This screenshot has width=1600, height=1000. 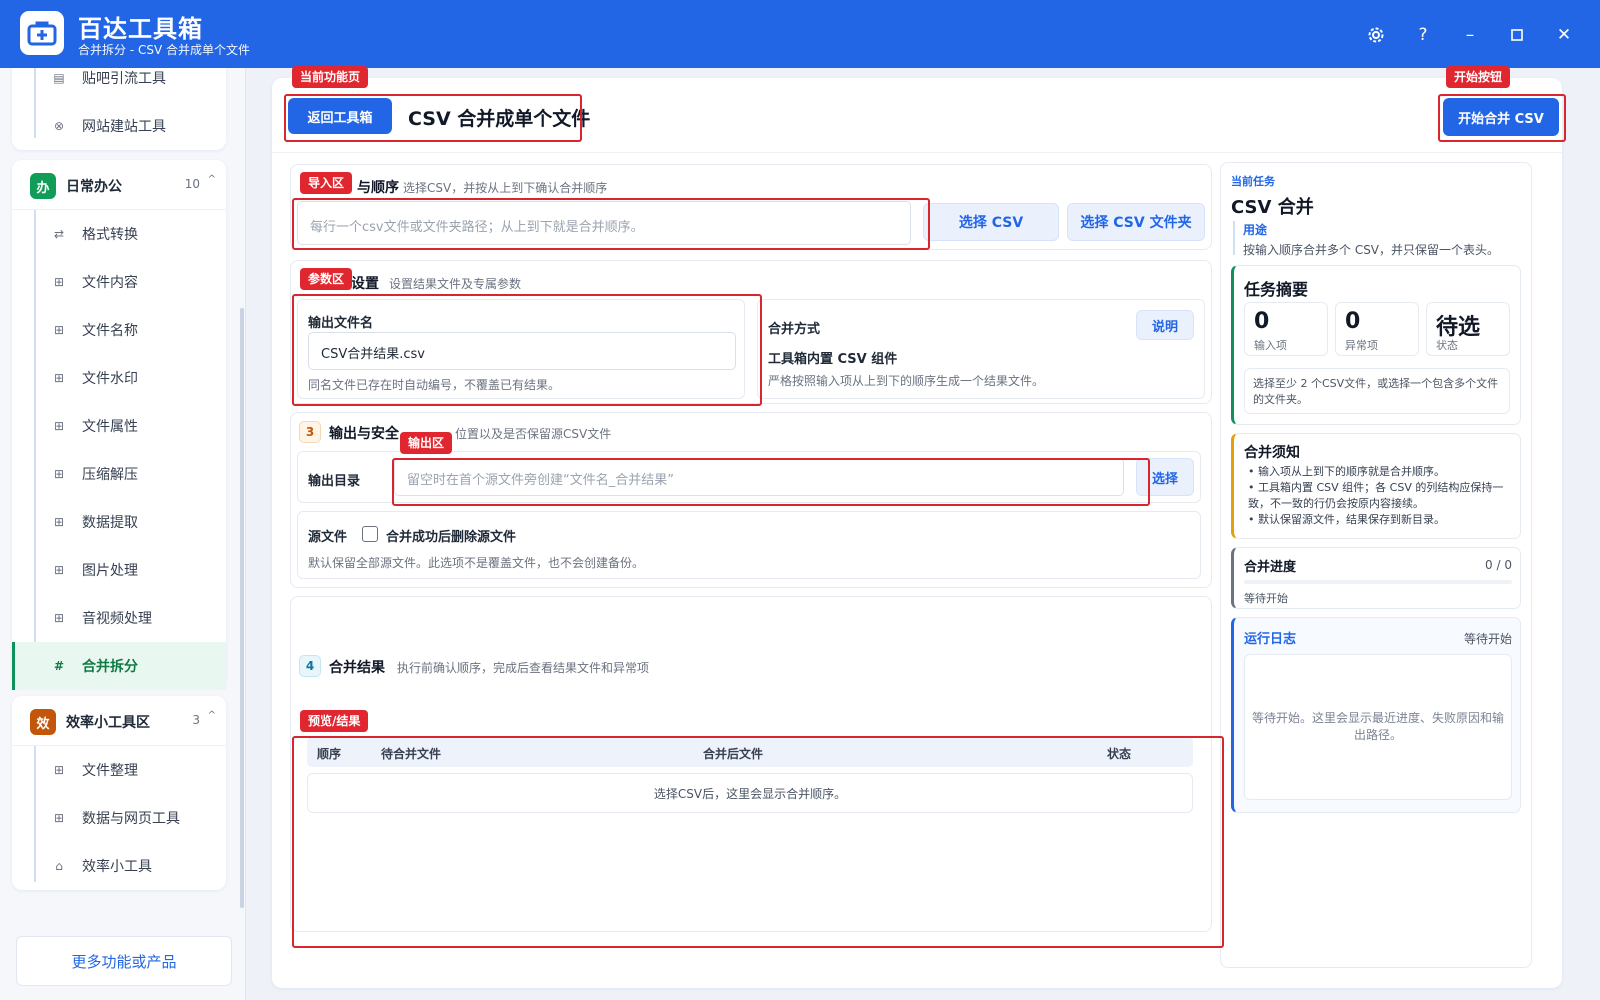 I want to click on group-header: 效 效率小工具区 3 ^, so click(x=119, y=721).